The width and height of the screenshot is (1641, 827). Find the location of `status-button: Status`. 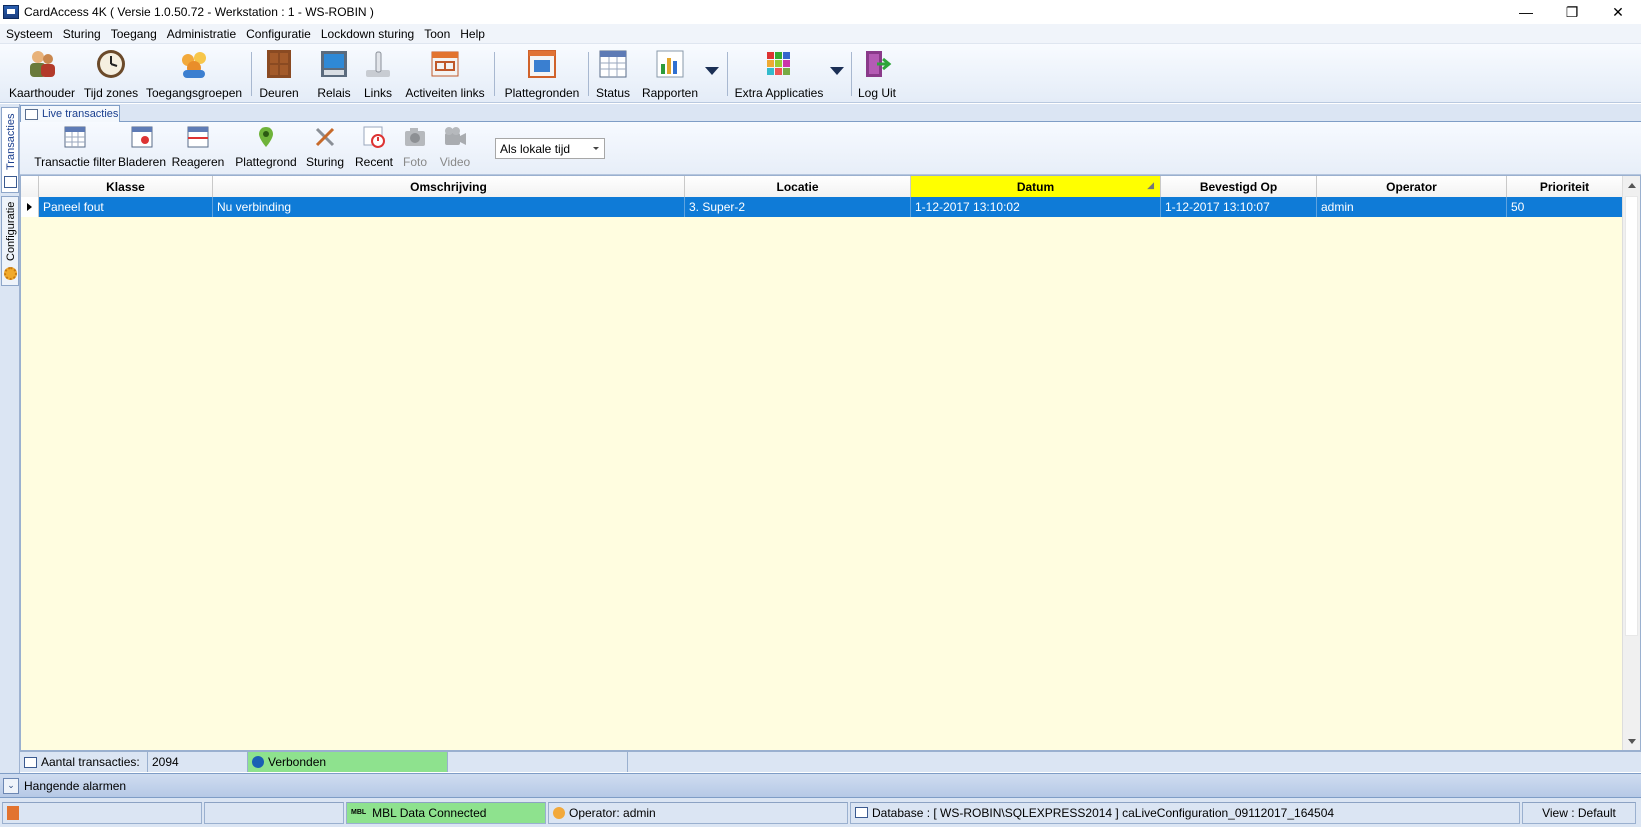

status-button: Status is located at coordinates (613, 74).